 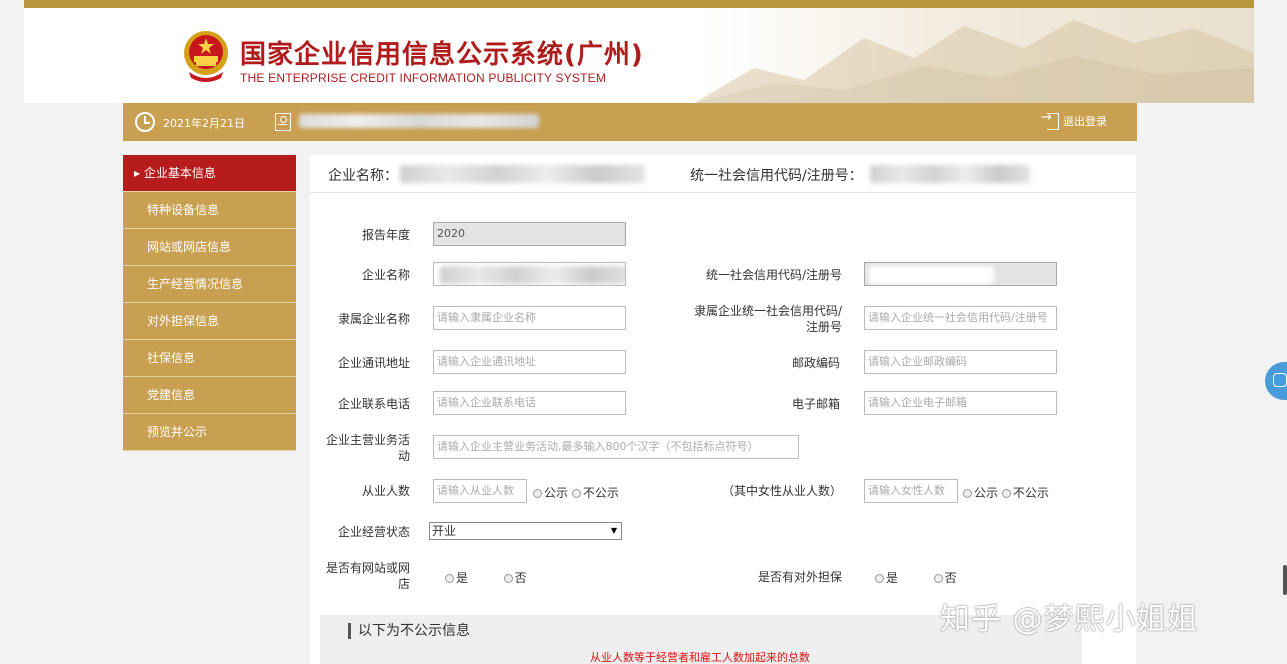 What do you see at coordinates (815, 363) in the screenshot?
I see `postcode-label: 邮政编码` at bounding box center [815, 363].